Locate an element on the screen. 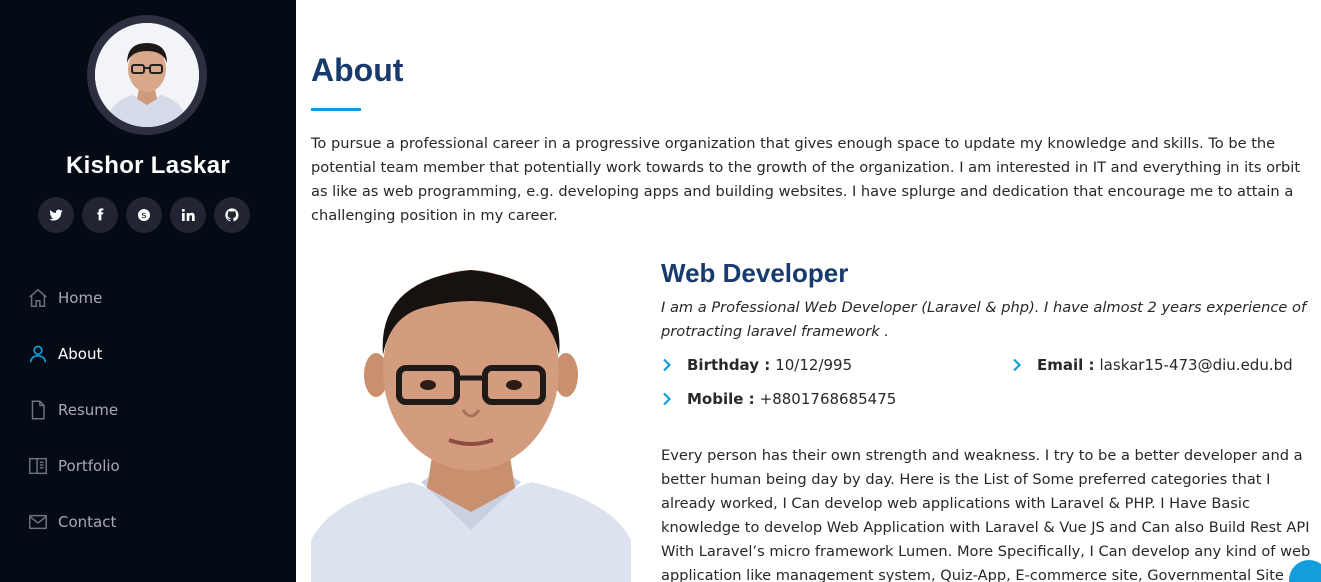 The width and height of the screenshot is (1321, 582). github-link is located at coordinates (232, 215).